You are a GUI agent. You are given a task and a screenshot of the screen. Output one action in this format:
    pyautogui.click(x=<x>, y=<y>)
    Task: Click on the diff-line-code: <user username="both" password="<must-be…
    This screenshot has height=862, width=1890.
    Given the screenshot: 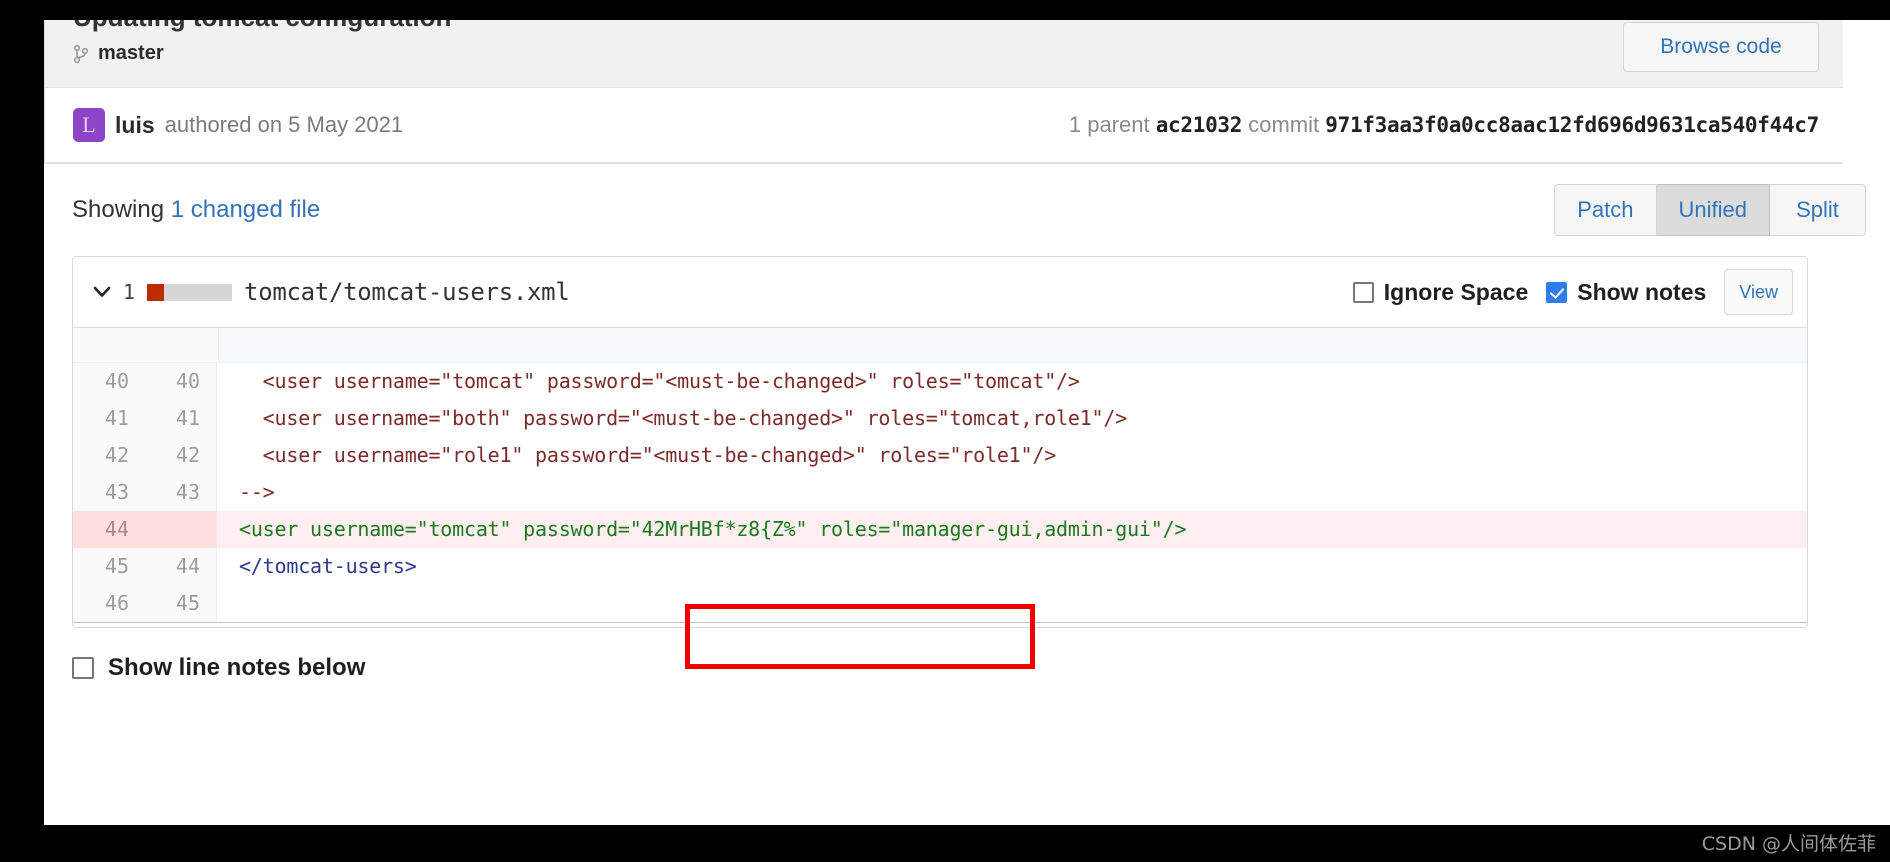 What is the action you would take?
    pyautogui.click(x=683, y=418)
    